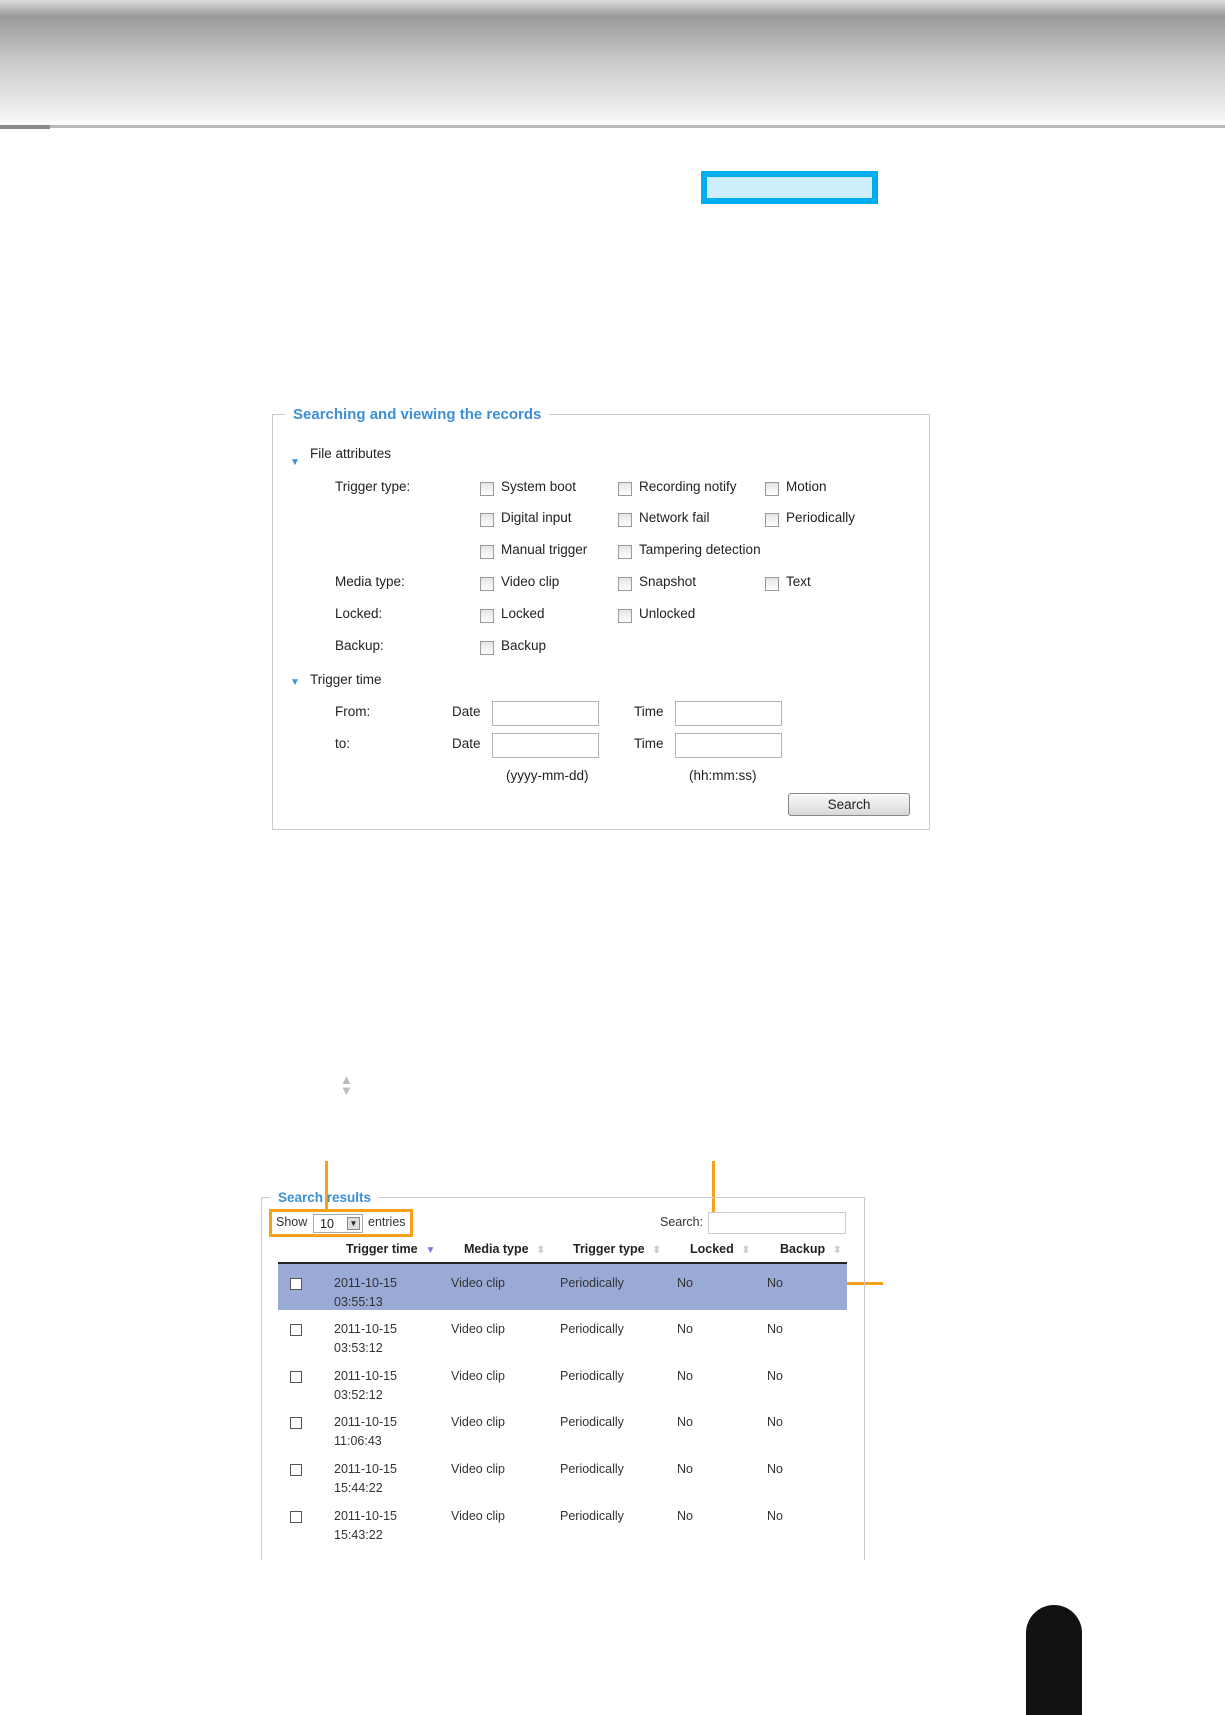 The height and width of the screenshot is (1715, 1225). I want to click on row-time: 03:55:13, so click(358, 1302).